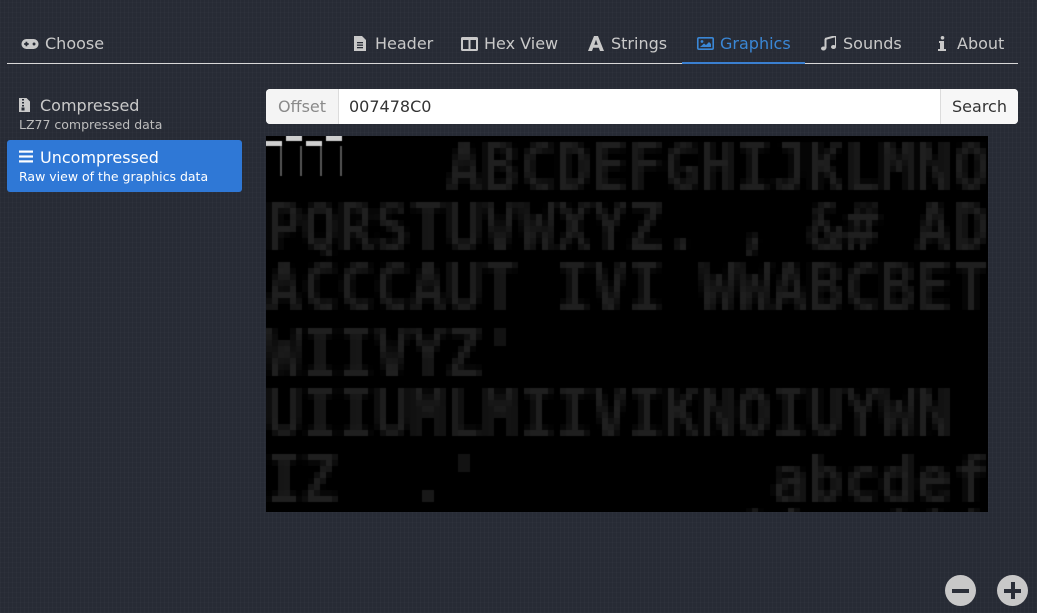 The image size is (1037, 613). What do you see at coordinates (302, 106) in the screenshot?
I see `offset-label: Offset` at bounding box center [302, 106].